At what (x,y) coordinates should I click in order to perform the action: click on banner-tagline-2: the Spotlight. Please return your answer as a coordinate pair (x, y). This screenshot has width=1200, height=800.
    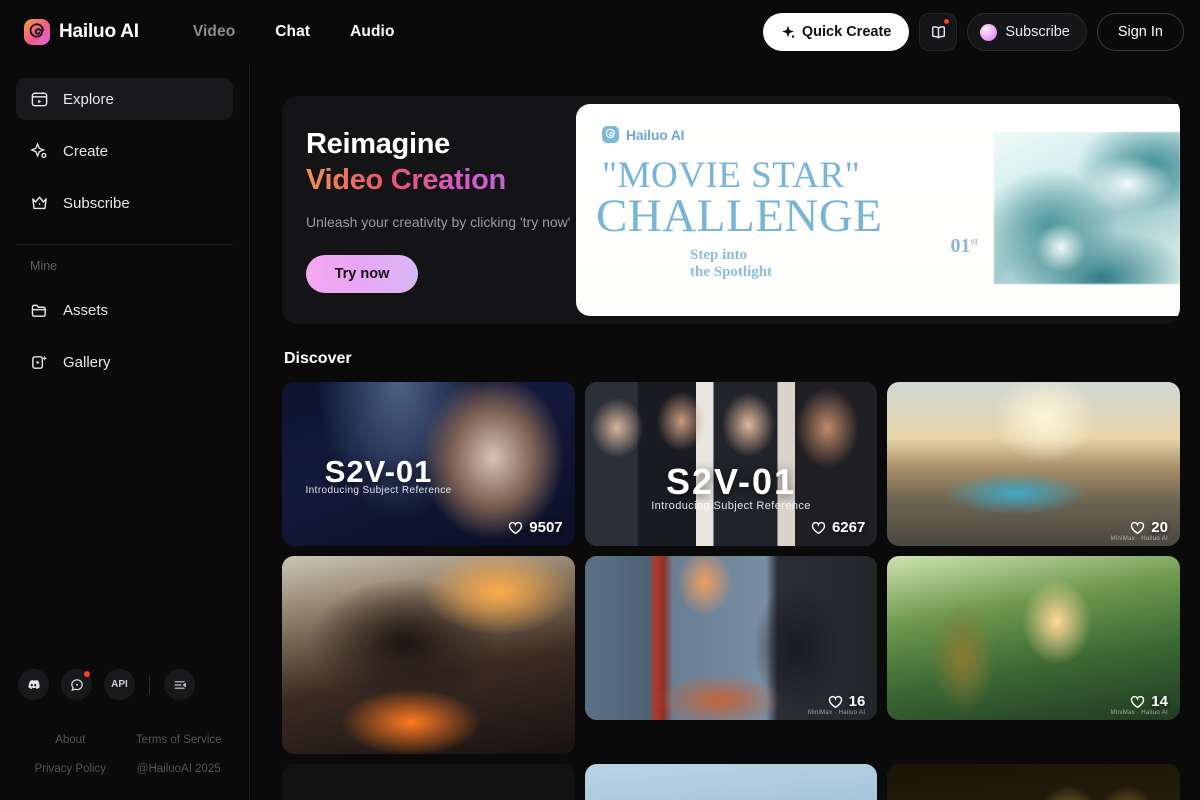
    Looking at the image, I should click on (731, 272).